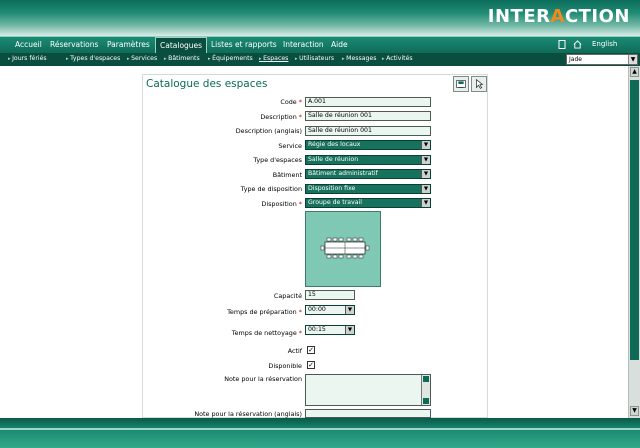 This screenshot has width=640, height=448. Describe the element at coordinates (368, 174) in the screenshot. I see `batiment-select: Bâtiment administratif ▼` at that location.